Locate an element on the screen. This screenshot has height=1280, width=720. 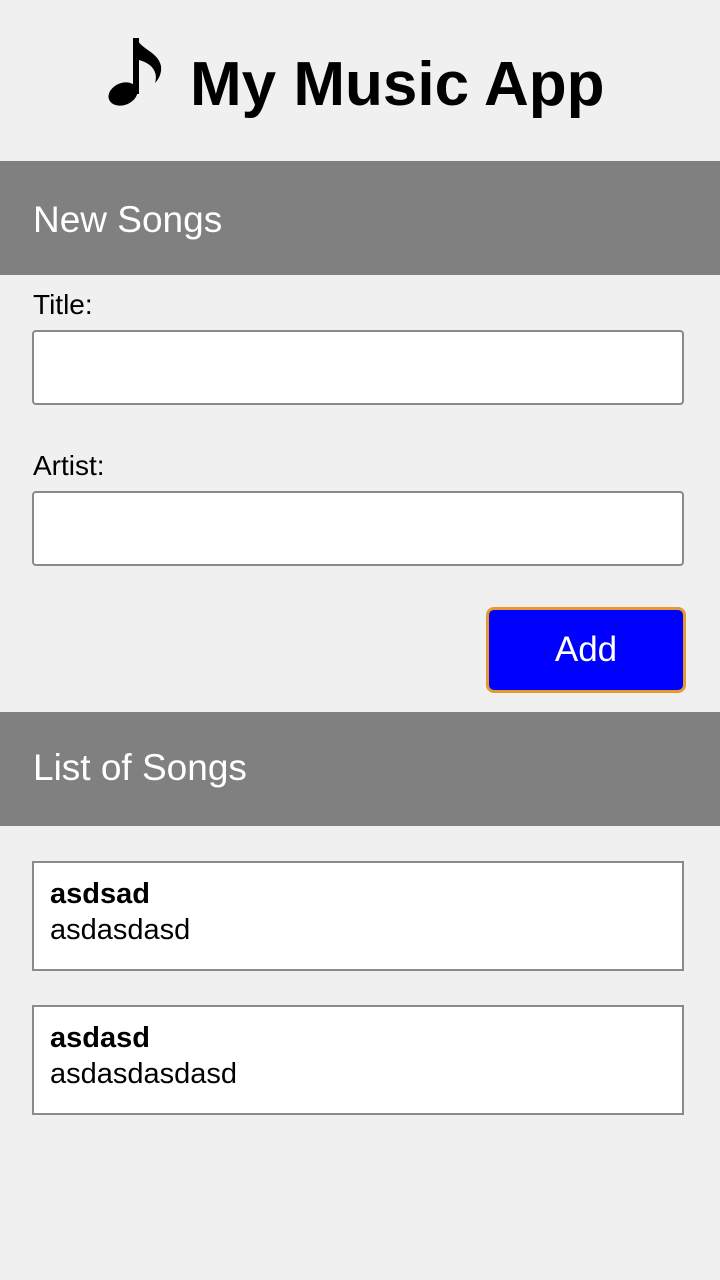
artist-input is located at coordinates (358, 528).